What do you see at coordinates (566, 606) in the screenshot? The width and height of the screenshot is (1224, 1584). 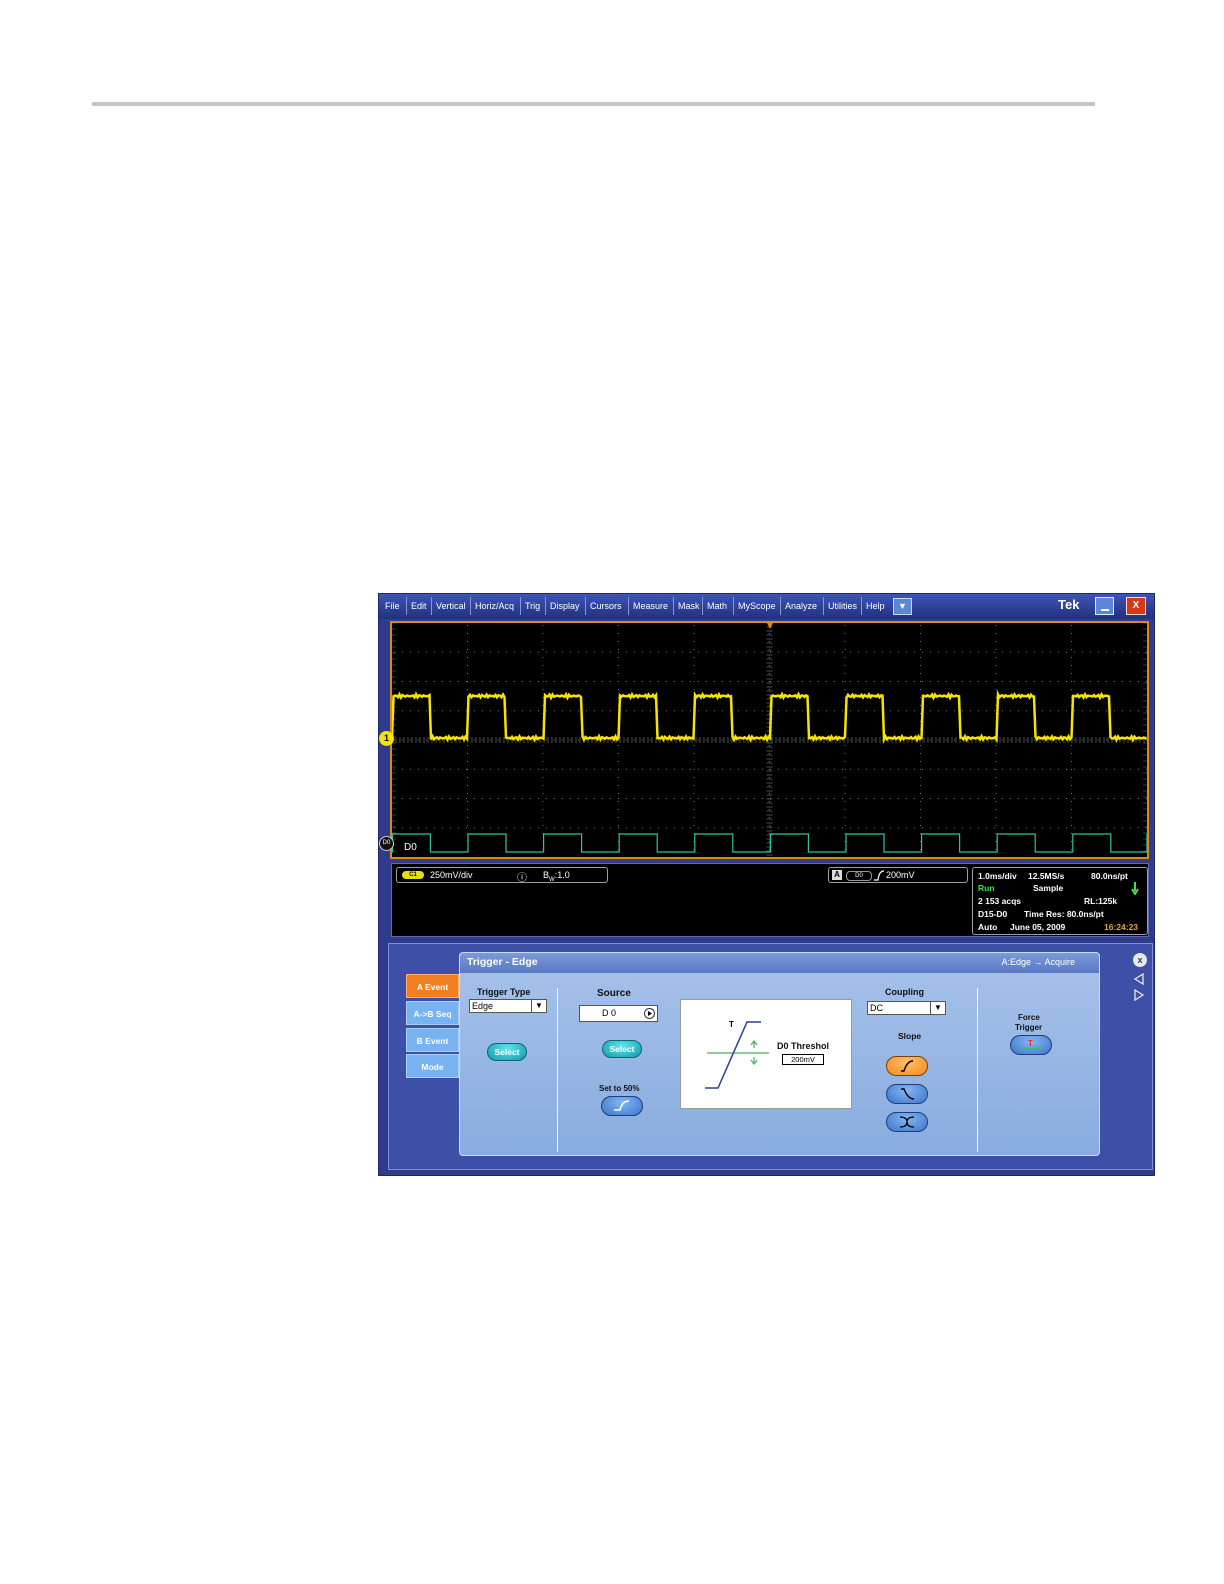 I see `menu-display: Display` at bounding box center [566, 606].